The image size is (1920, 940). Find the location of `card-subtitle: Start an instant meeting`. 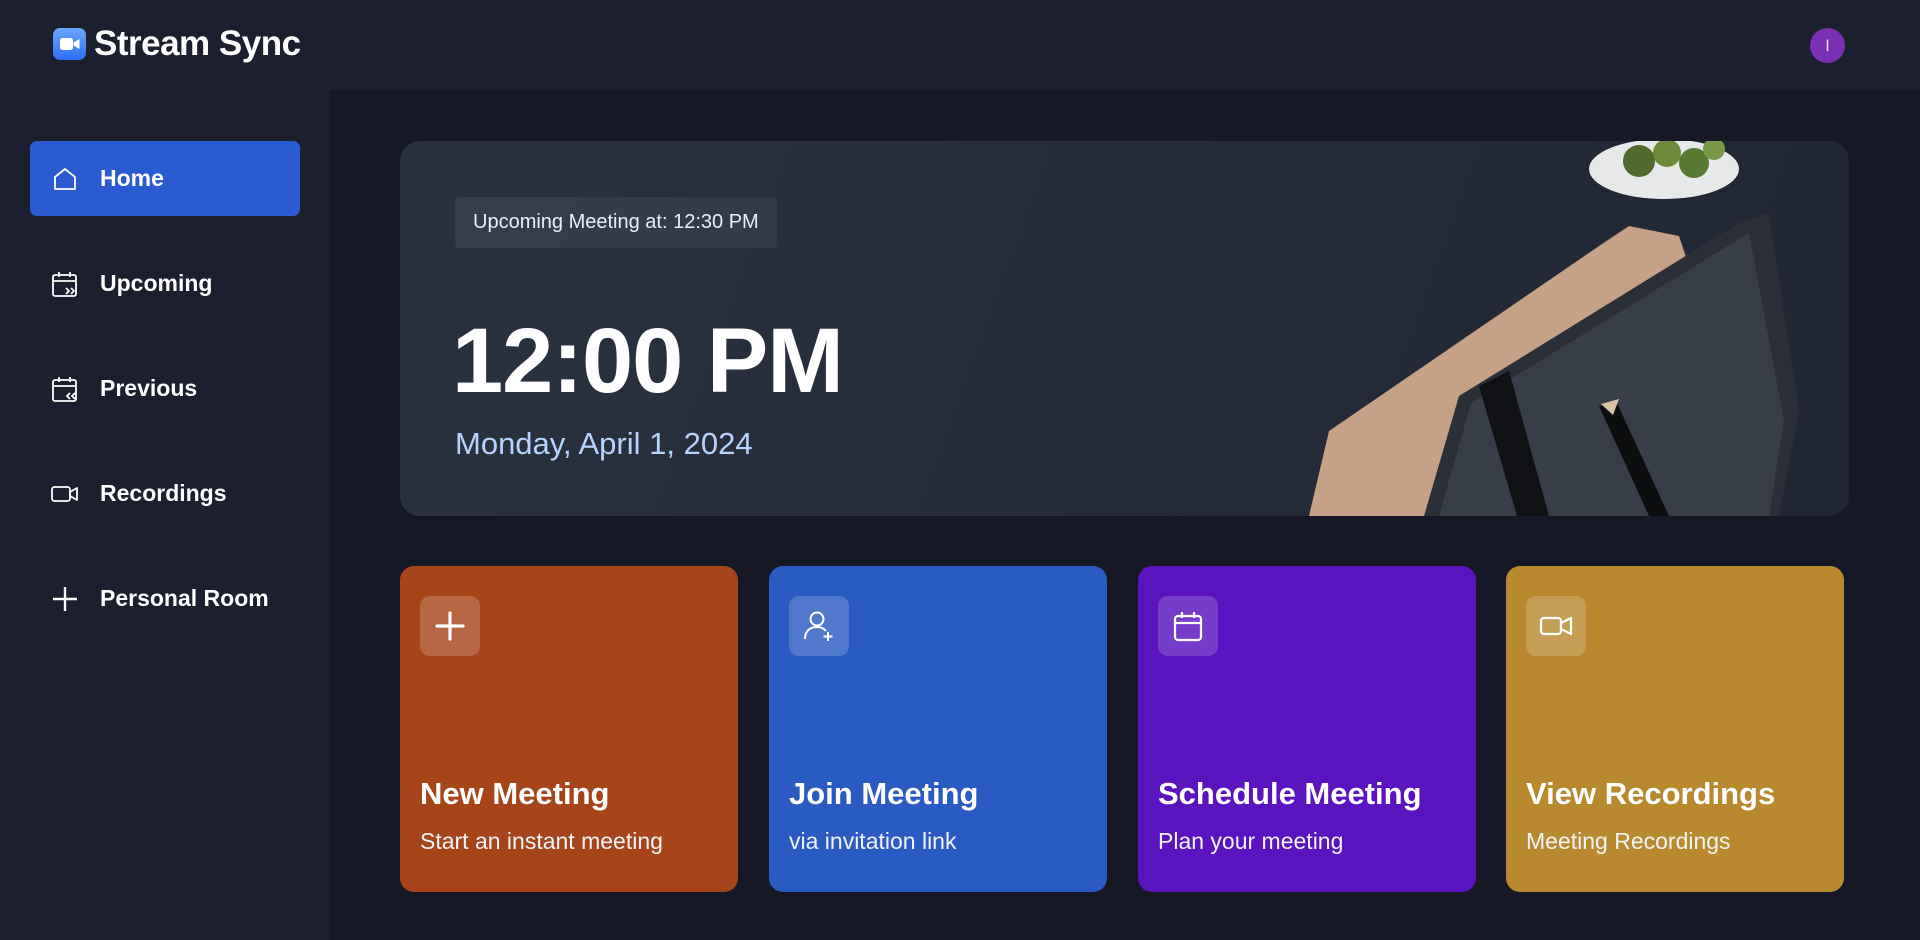

card-subtitle: Start an instant meeting is located at coordinates (541, 841).